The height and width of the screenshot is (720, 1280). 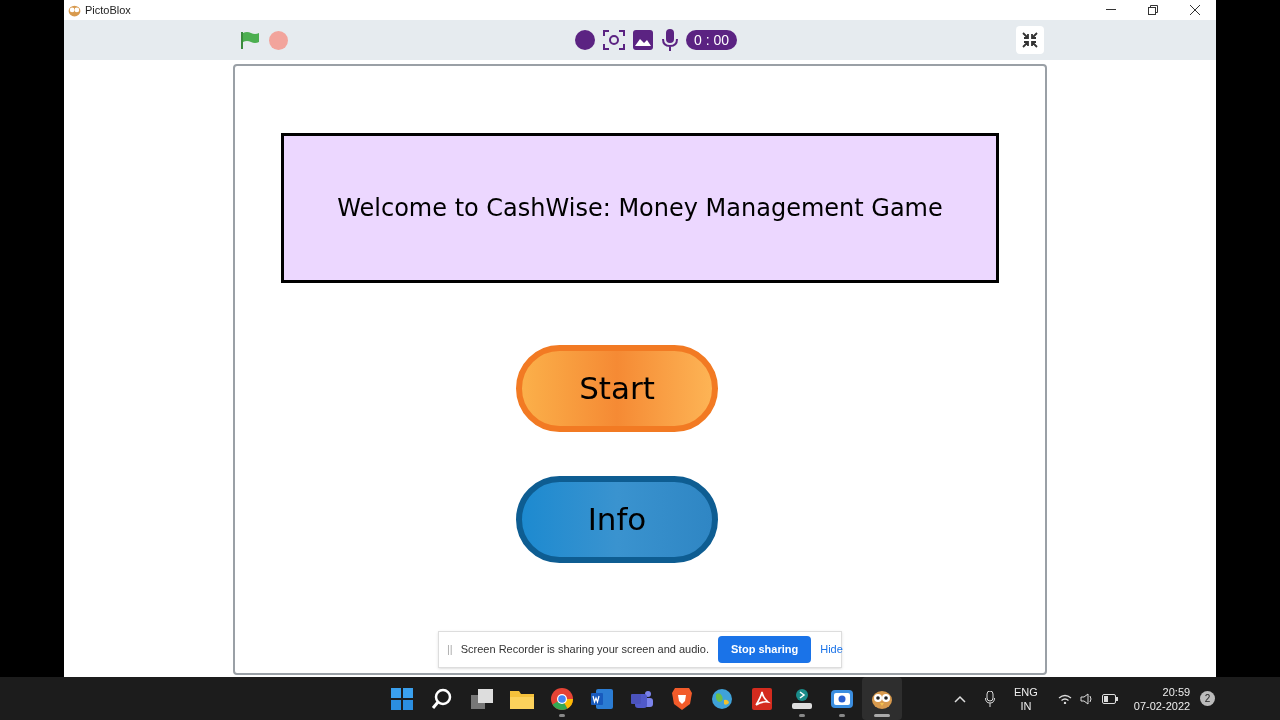 I want to click on flag-button, so click(x=250, y=40).